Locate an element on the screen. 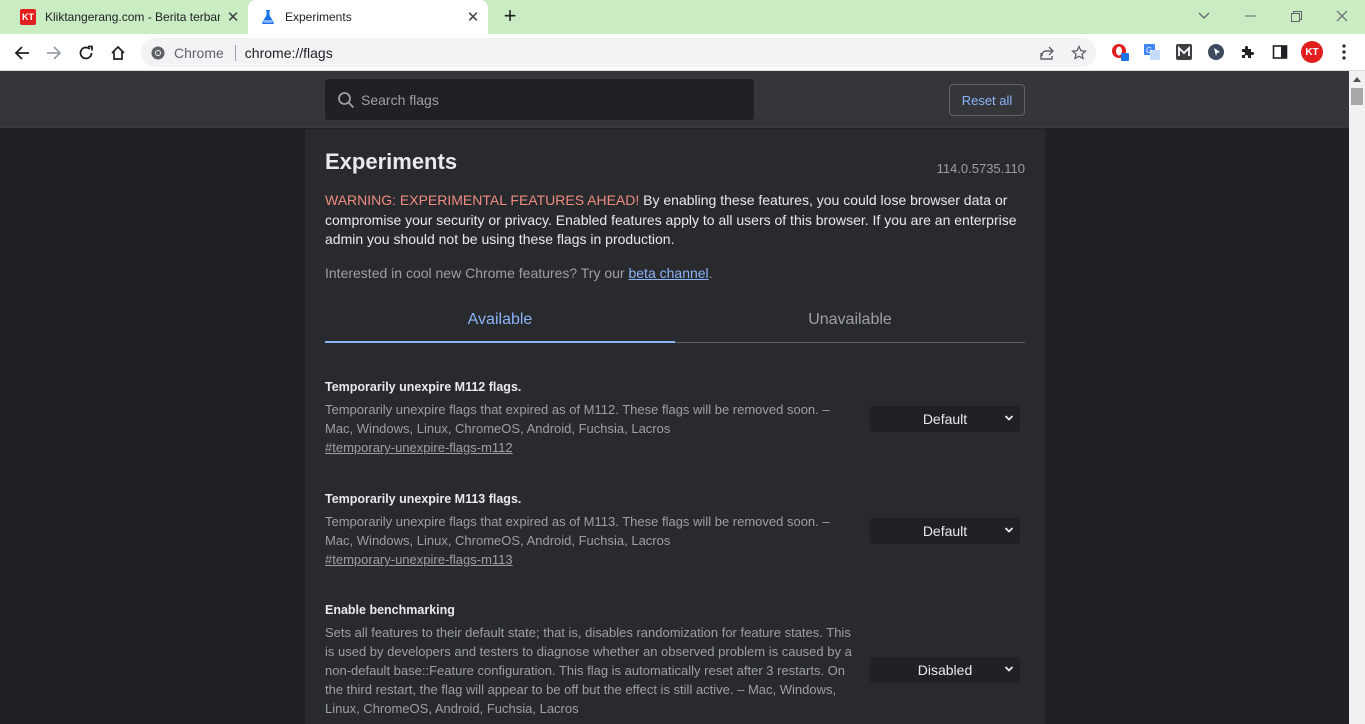 The height and width of the screenshot is (724, 1365). flags-tabs: Available Unavailable is located at coordinates (675, 320).